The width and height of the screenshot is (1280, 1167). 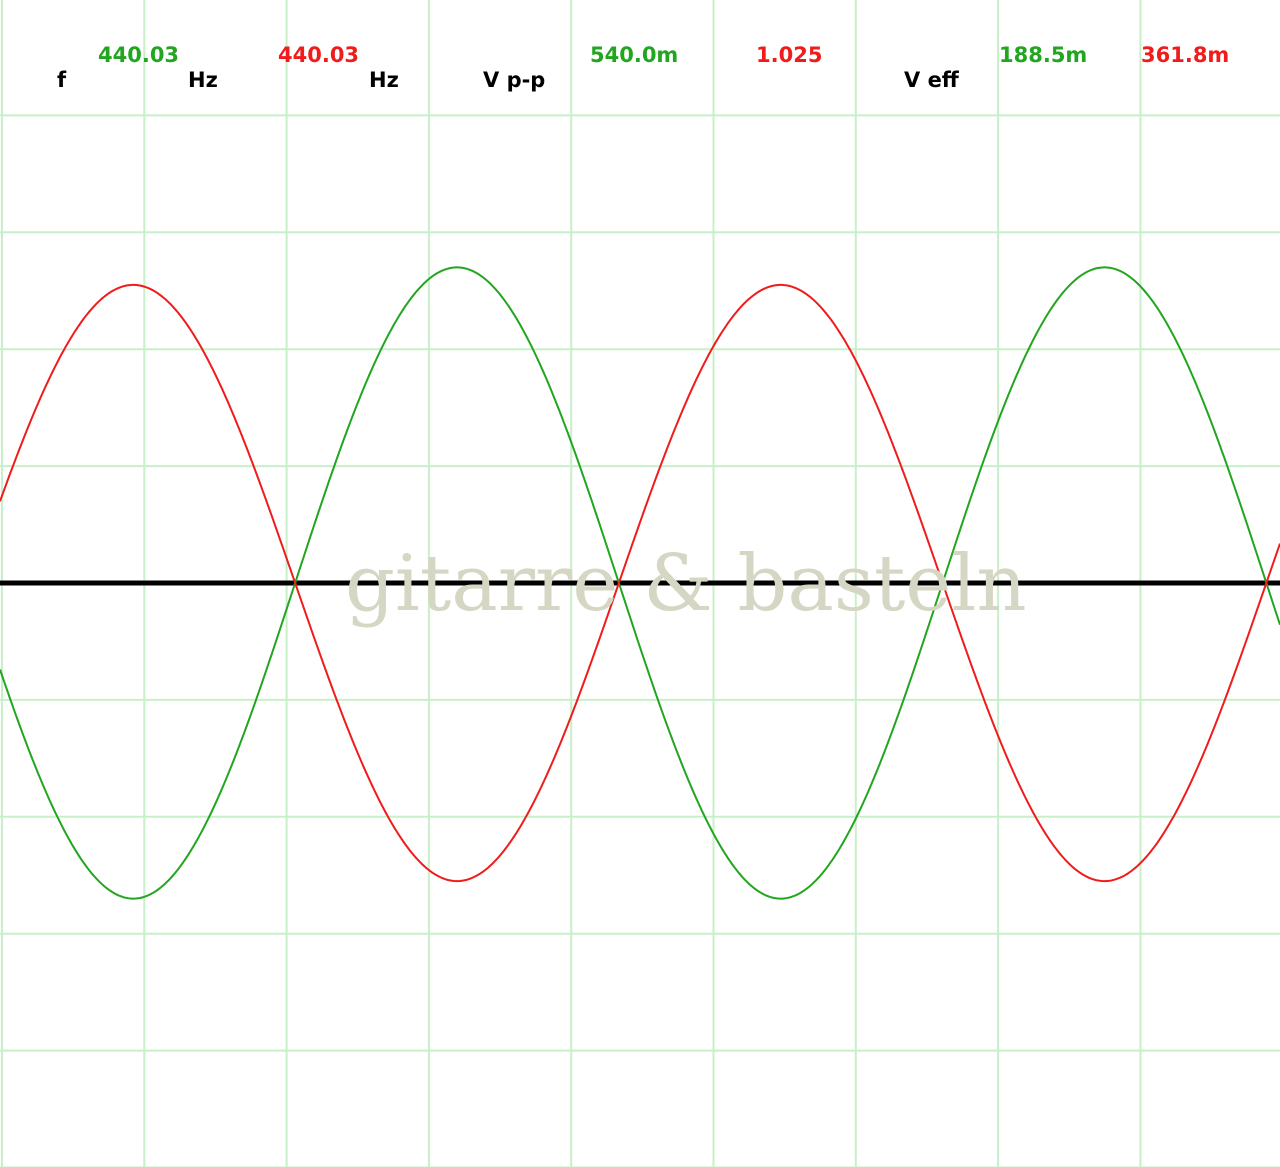 I want to click on ch1-vpp-value: 540.0m, so click(x=634, y=55).